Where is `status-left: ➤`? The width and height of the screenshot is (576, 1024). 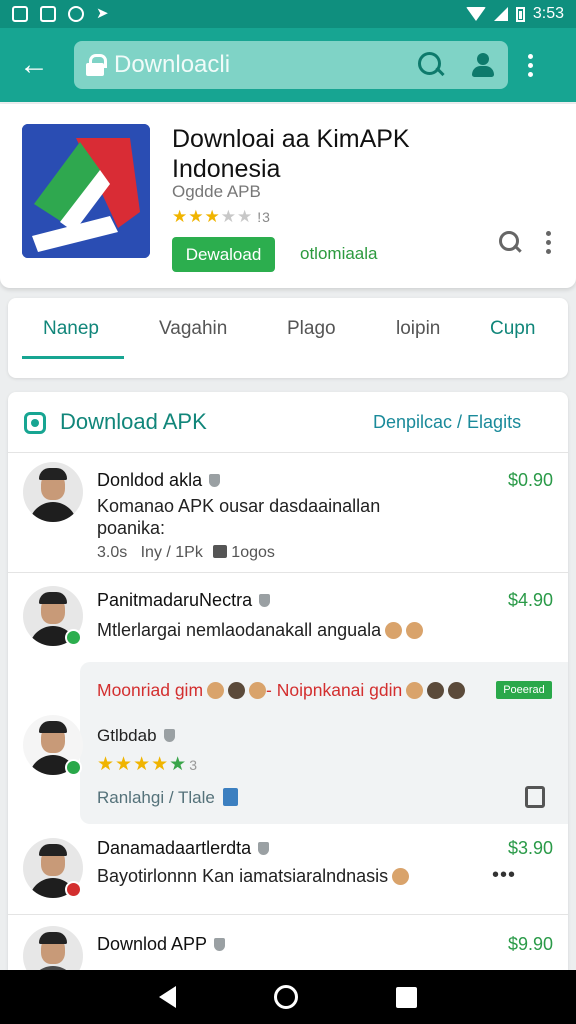 status-left: ➤ is located at coordinates (60, 14).